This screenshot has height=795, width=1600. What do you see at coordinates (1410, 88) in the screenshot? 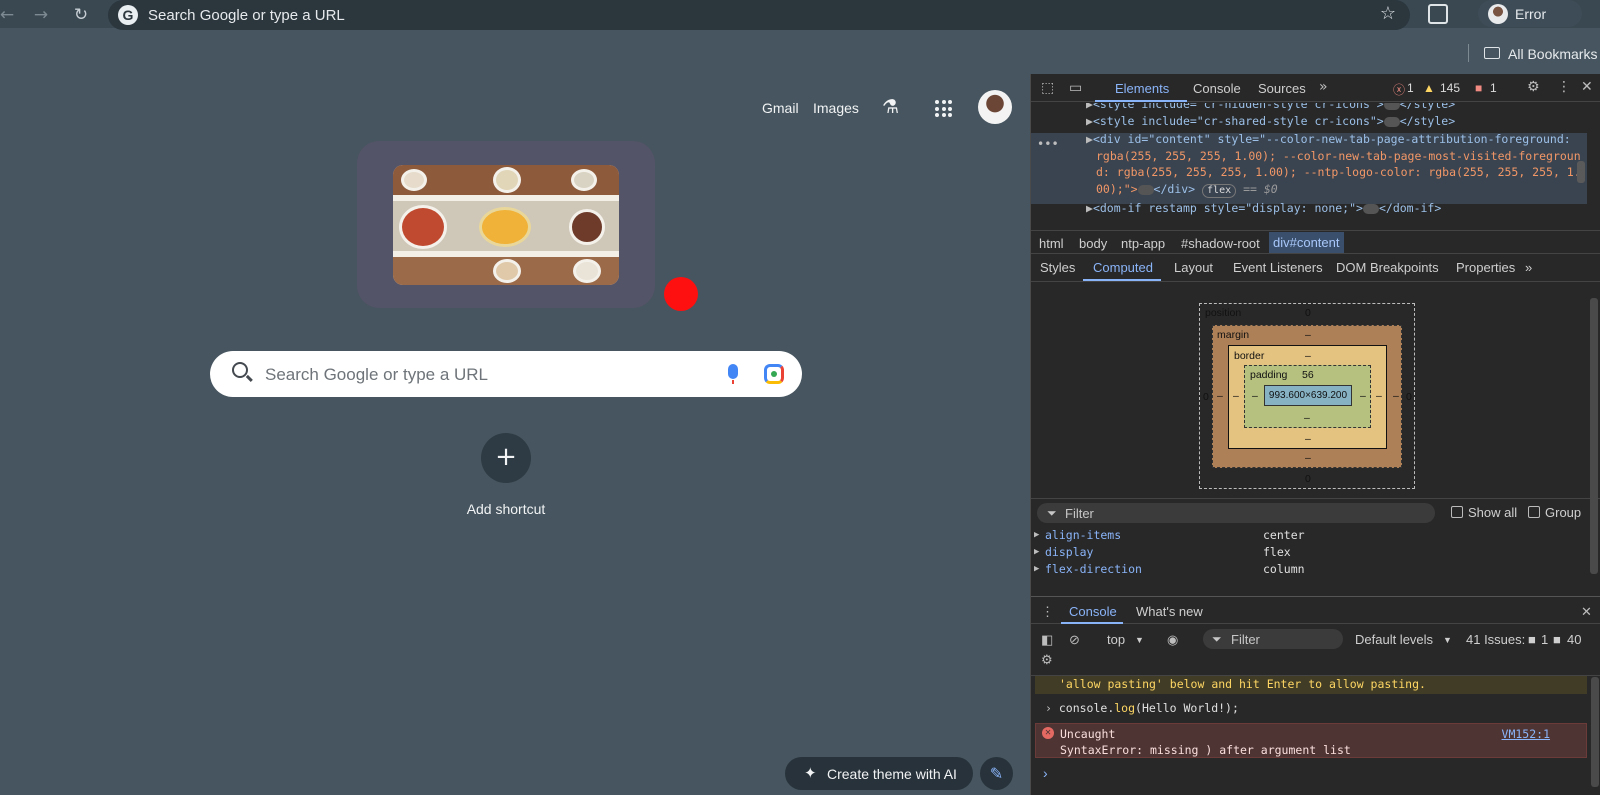
I see `error-count: 1` at bounding box center [1410, 88].